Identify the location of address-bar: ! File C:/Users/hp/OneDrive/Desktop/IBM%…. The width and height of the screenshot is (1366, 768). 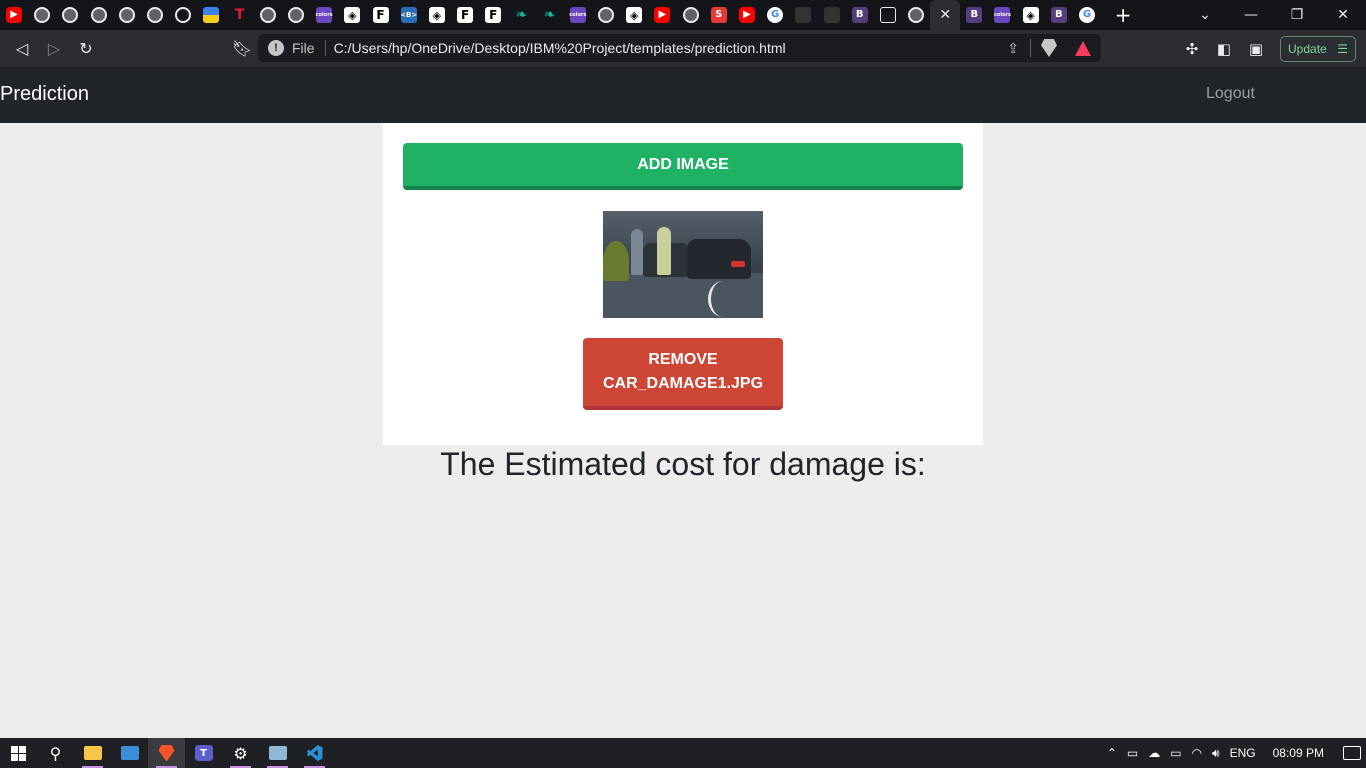
(679, 48).